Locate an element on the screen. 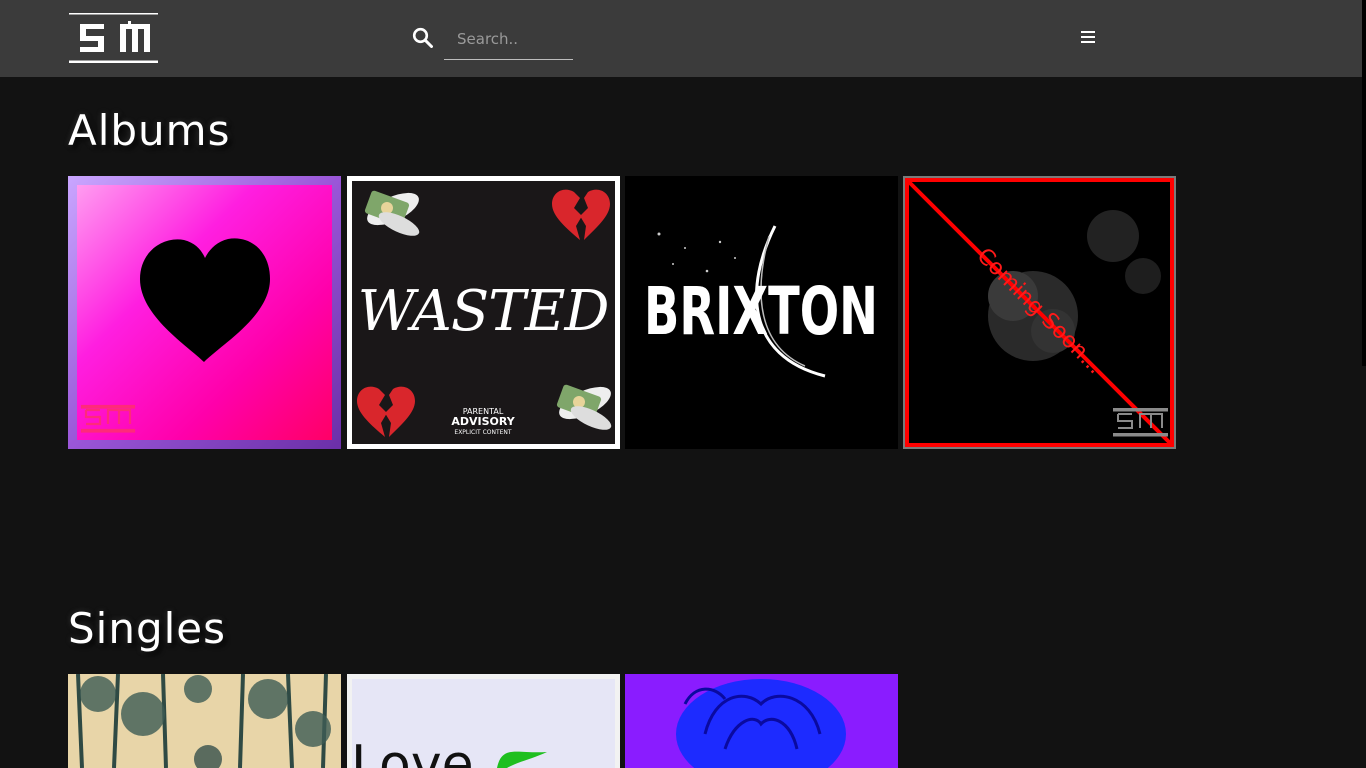 The image size is (1366, 768). single-cover-forest is located at coordinates (204, 721).